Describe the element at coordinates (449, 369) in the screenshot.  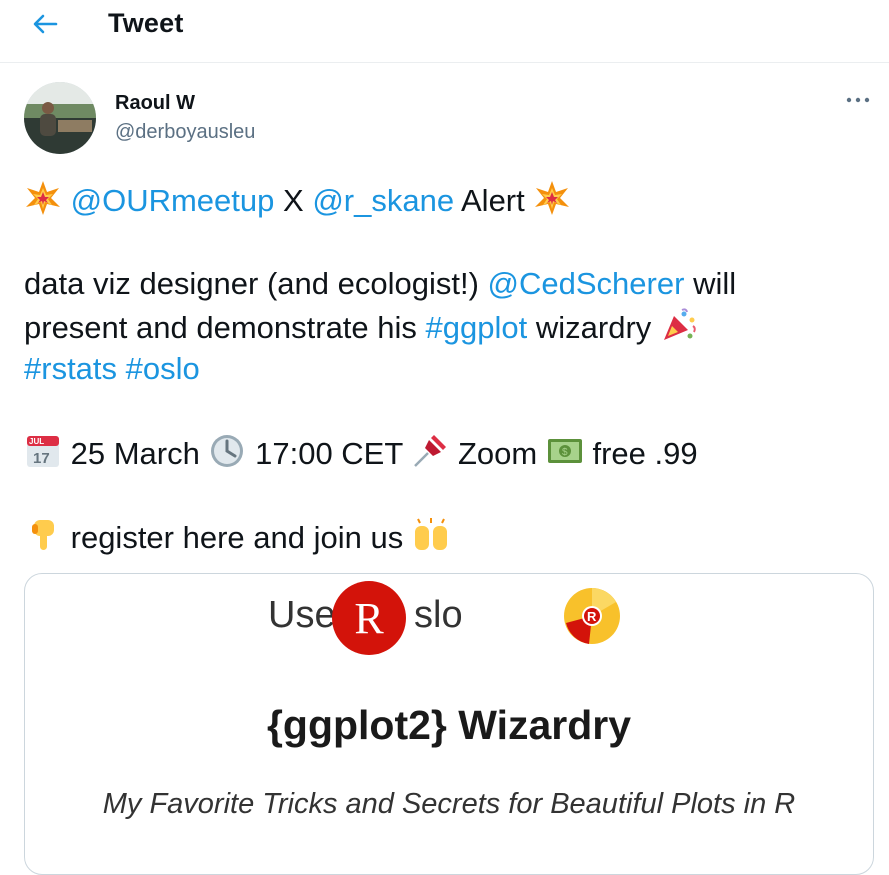
I see `tweet-line: #rstats #oslo` at that location.